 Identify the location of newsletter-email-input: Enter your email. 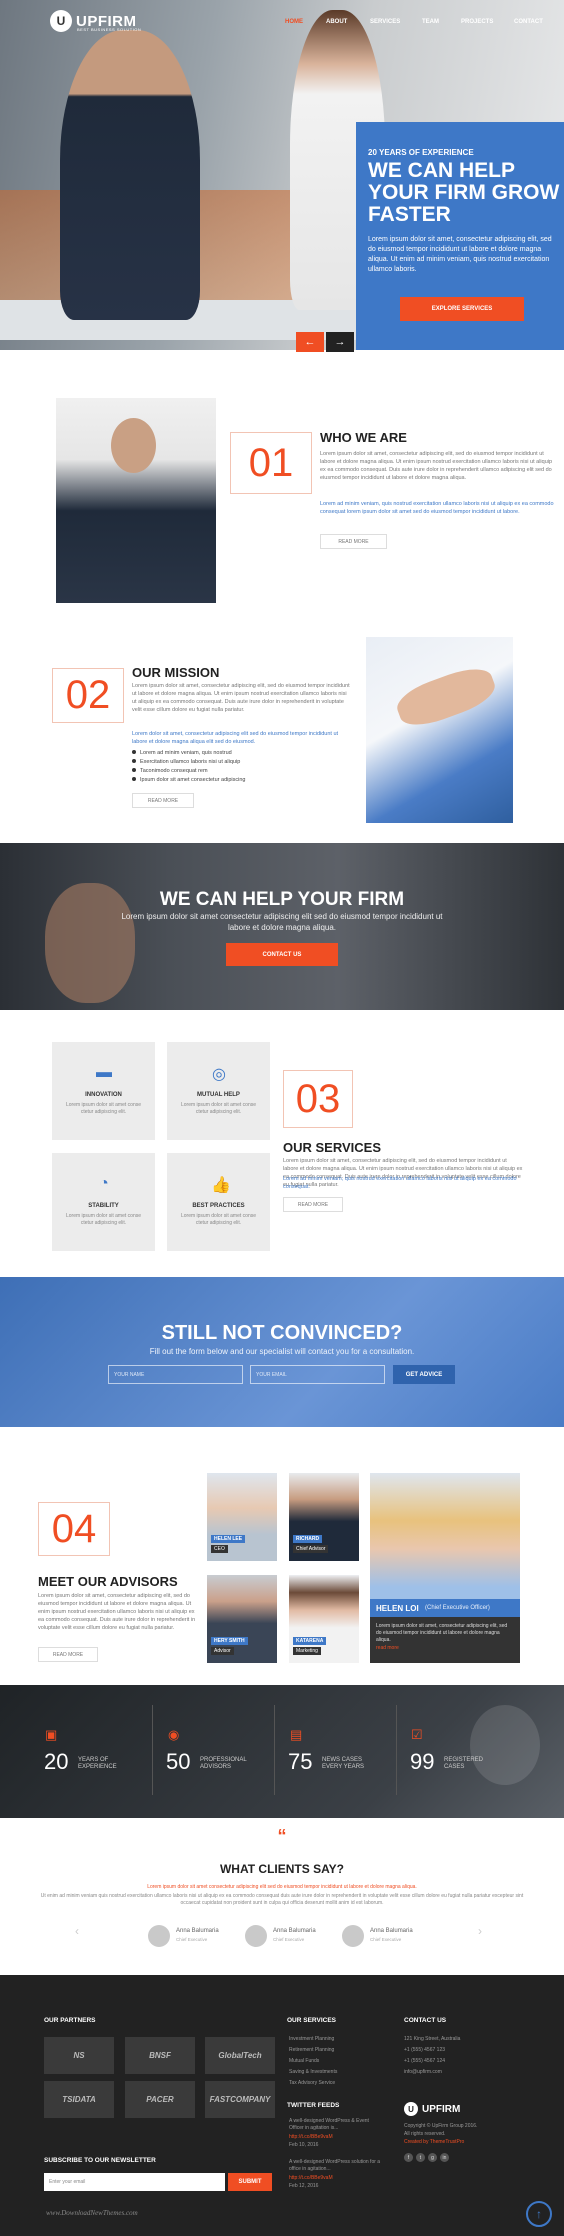
(134, 2182).